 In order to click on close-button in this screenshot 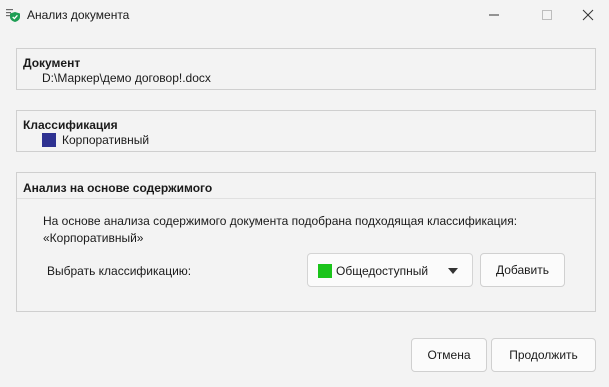, I will do `click(587, 15)`.